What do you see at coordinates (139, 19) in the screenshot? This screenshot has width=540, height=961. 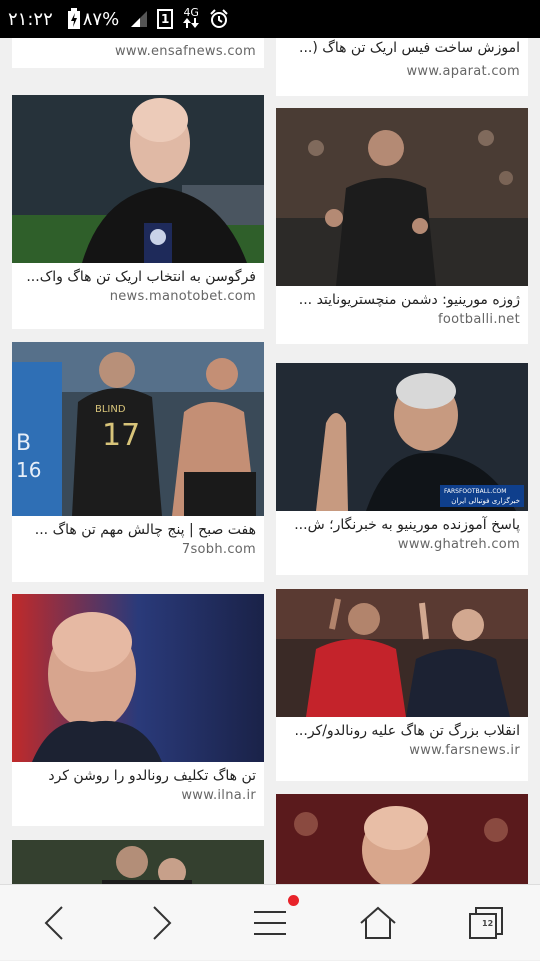 I see `signal-icon` at bounding box center [139, 19].